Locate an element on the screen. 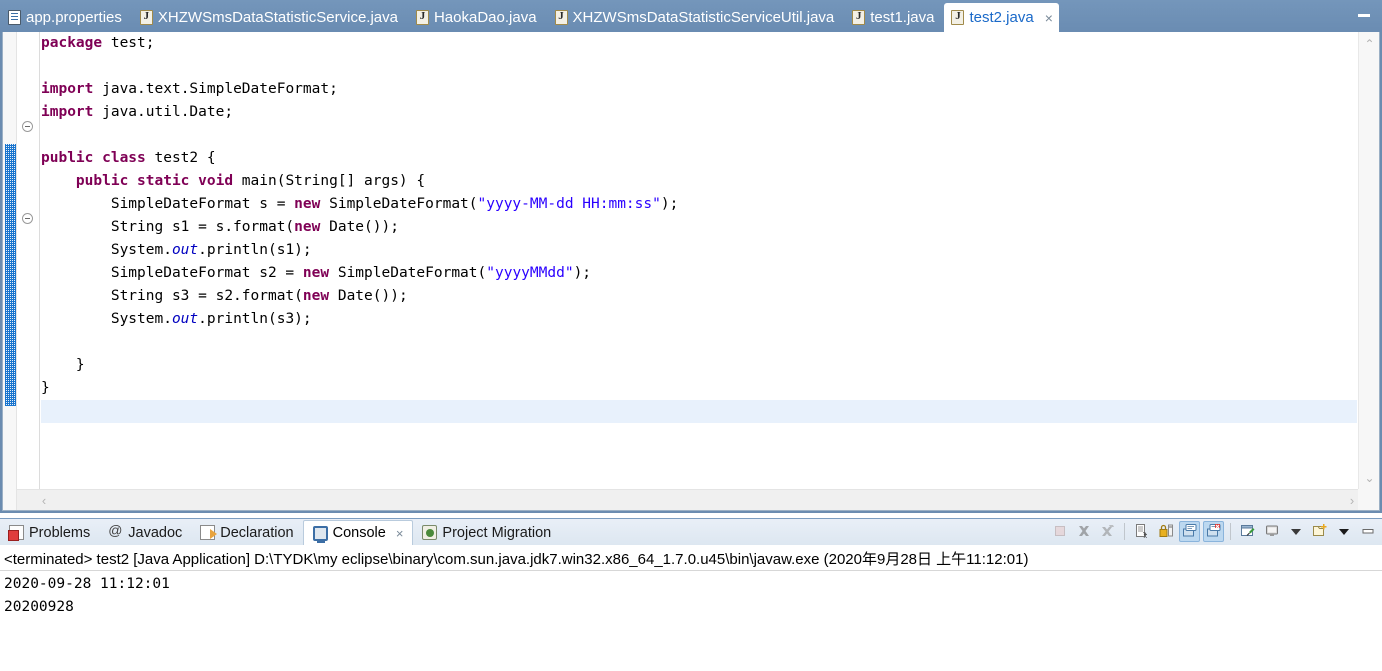  minimize-button is located at coordinates (1367, 531).